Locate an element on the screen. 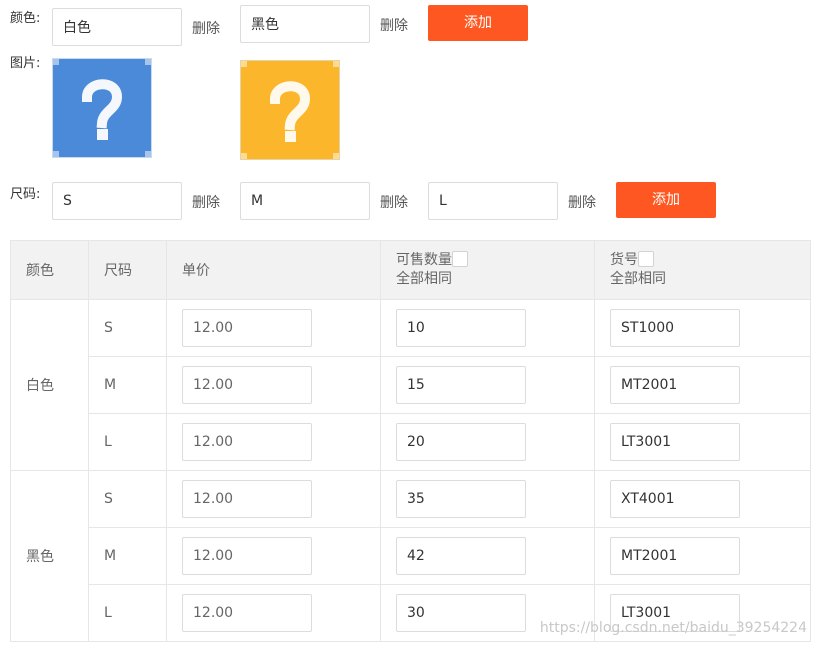  table-row: L is located at coordinates (411, 442).